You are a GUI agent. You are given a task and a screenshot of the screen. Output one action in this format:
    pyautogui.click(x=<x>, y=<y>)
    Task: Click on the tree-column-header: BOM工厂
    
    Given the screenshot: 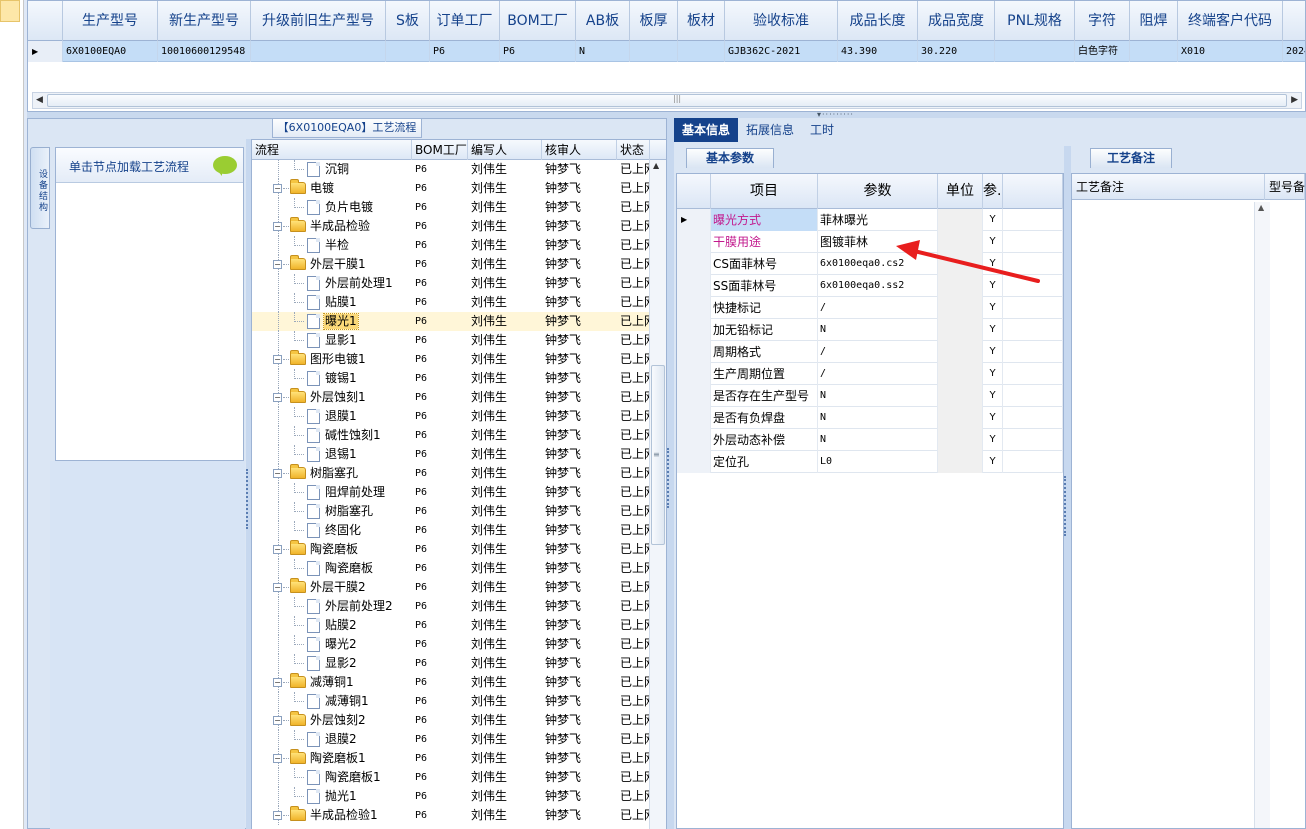 What is the action you would take?
    pyautogui.click(x=440, y=150)
    